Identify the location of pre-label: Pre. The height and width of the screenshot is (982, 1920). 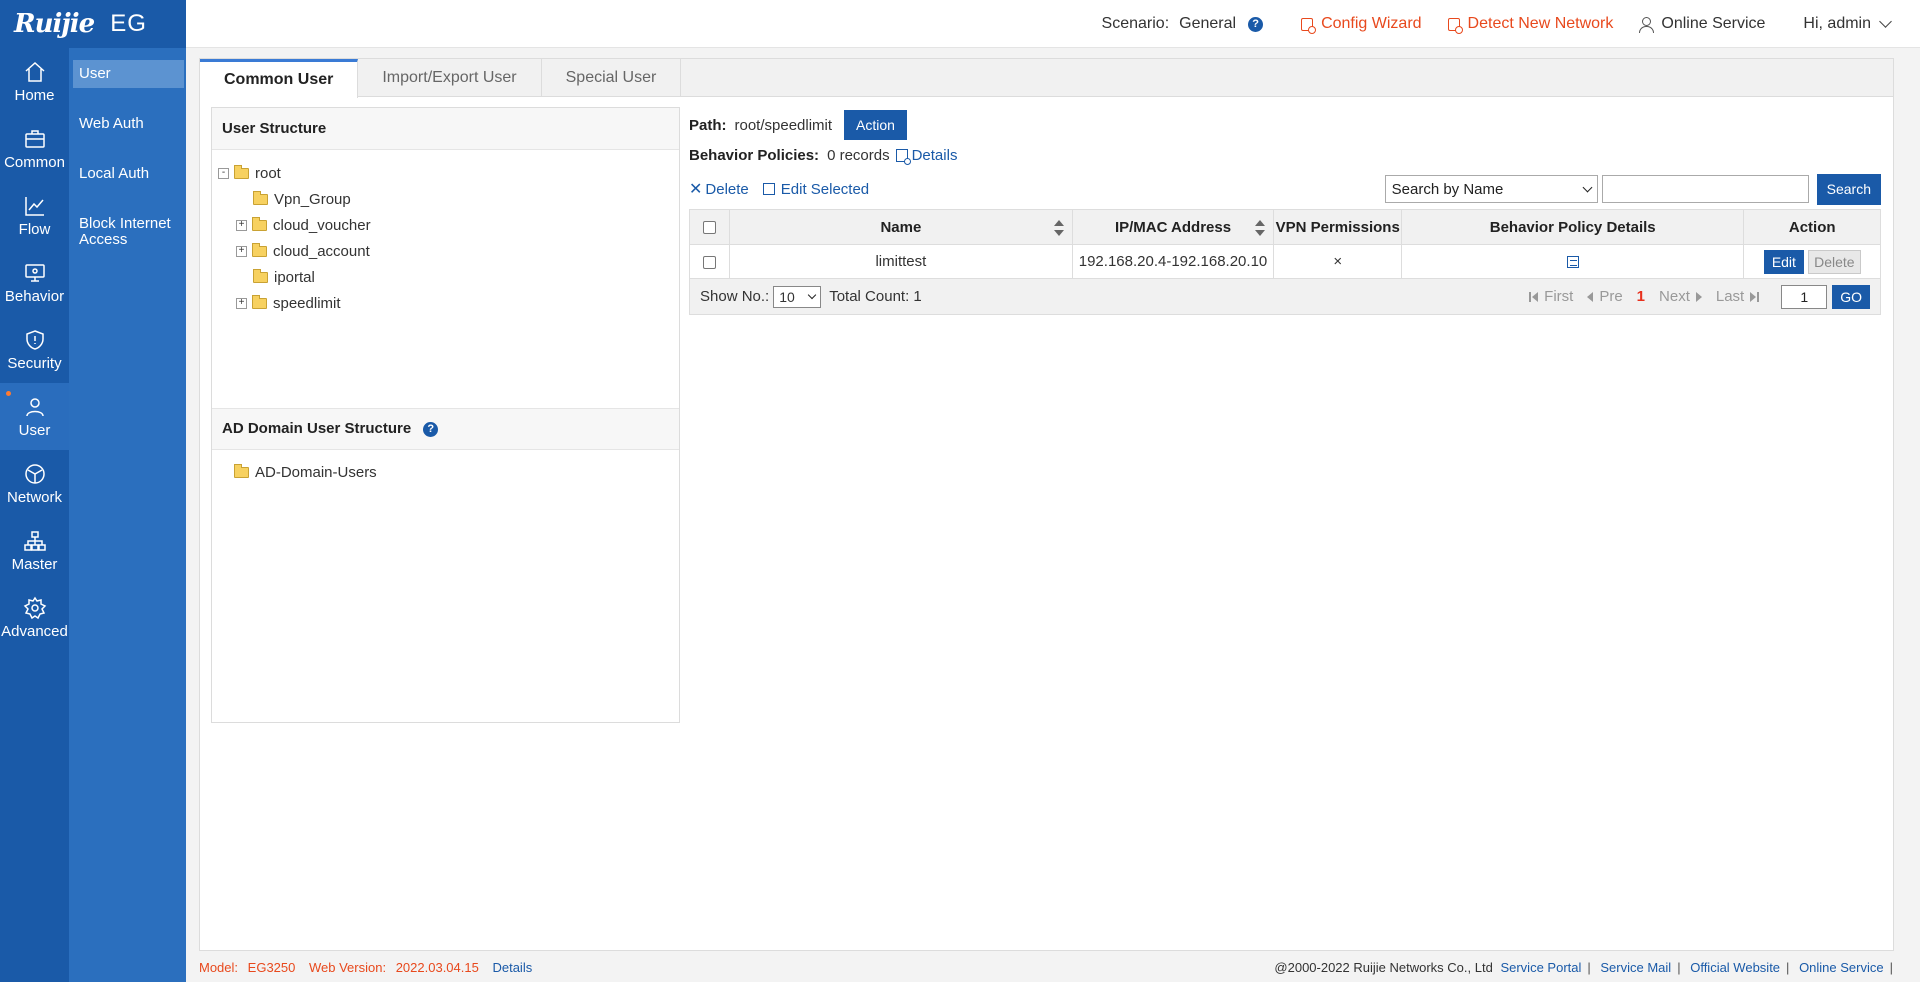
(1611, 296).